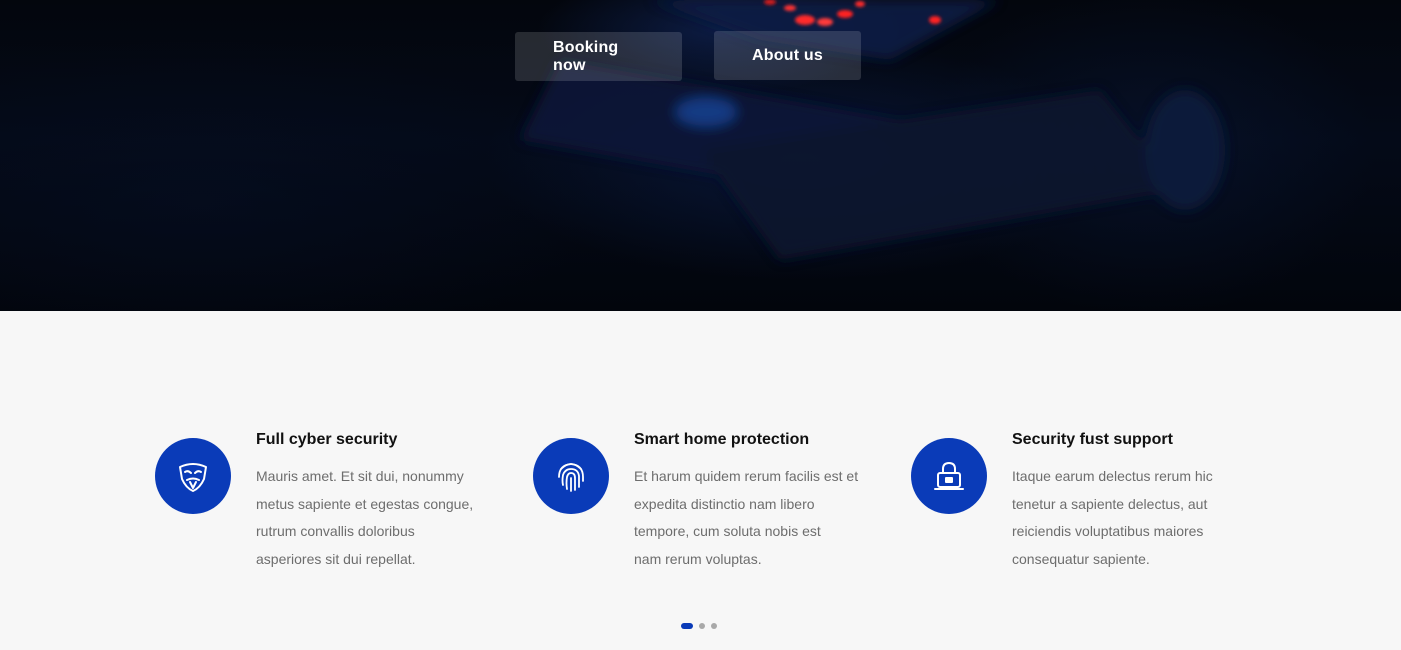  Describe the element at coordinates (193, 476) in the screenshot. I see `mask-icon` at that location.